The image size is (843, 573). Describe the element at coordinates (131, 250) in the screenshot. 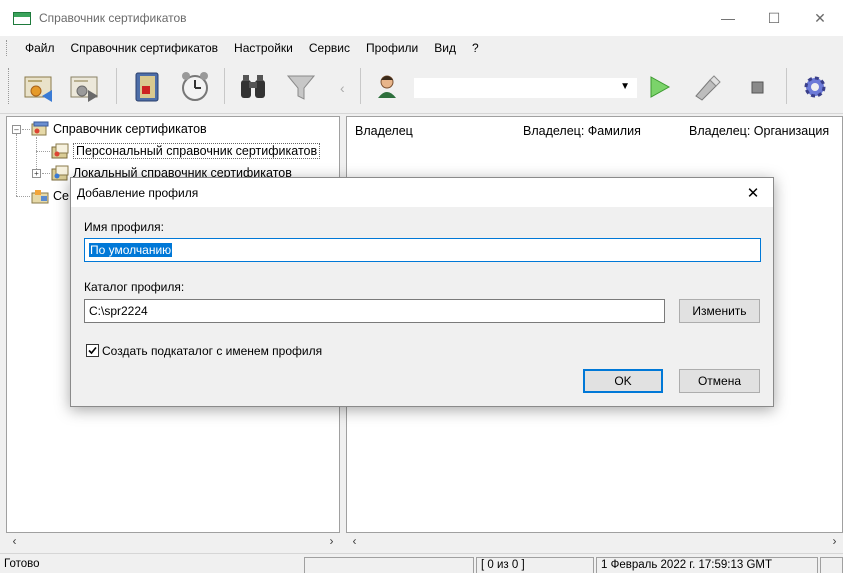

I see `profile-name-value: По умолчанию` at that location.